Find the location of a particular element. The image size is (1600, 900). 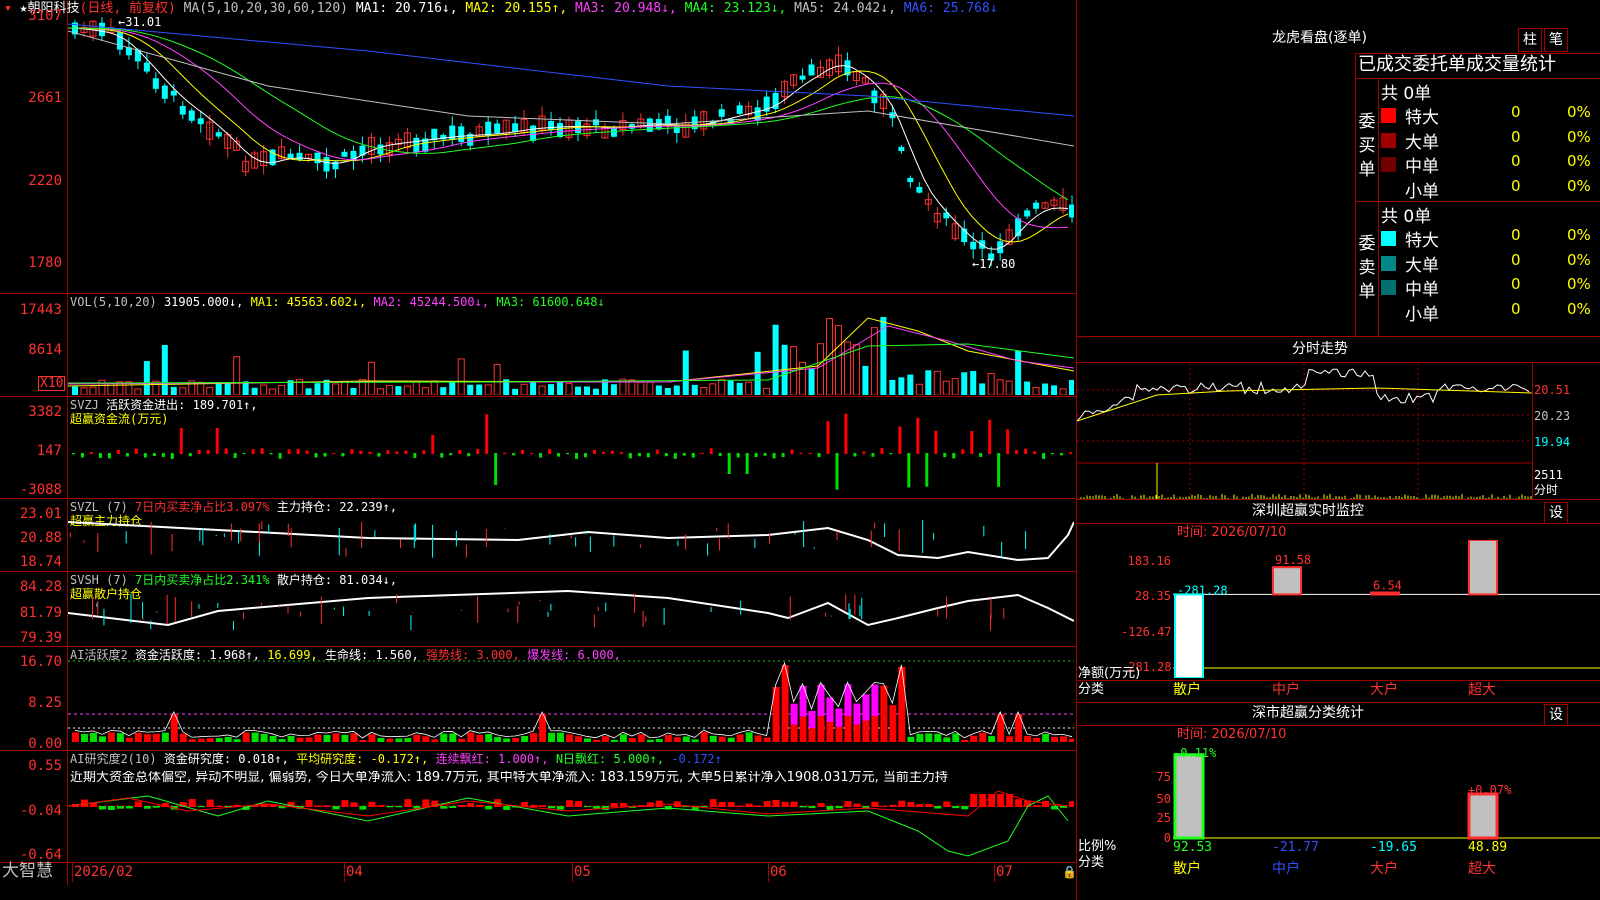

sell-label: 委卖单 is located at coordinates (1367, 268).